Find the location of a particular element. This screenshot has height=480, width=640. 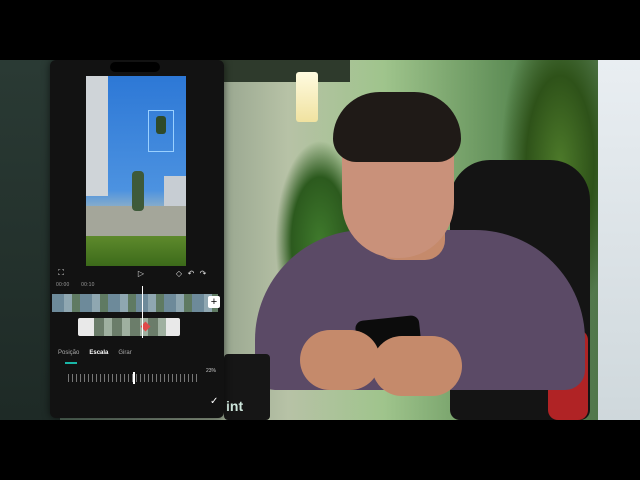

overlay-selection-box is located at coordinates (161, 131).